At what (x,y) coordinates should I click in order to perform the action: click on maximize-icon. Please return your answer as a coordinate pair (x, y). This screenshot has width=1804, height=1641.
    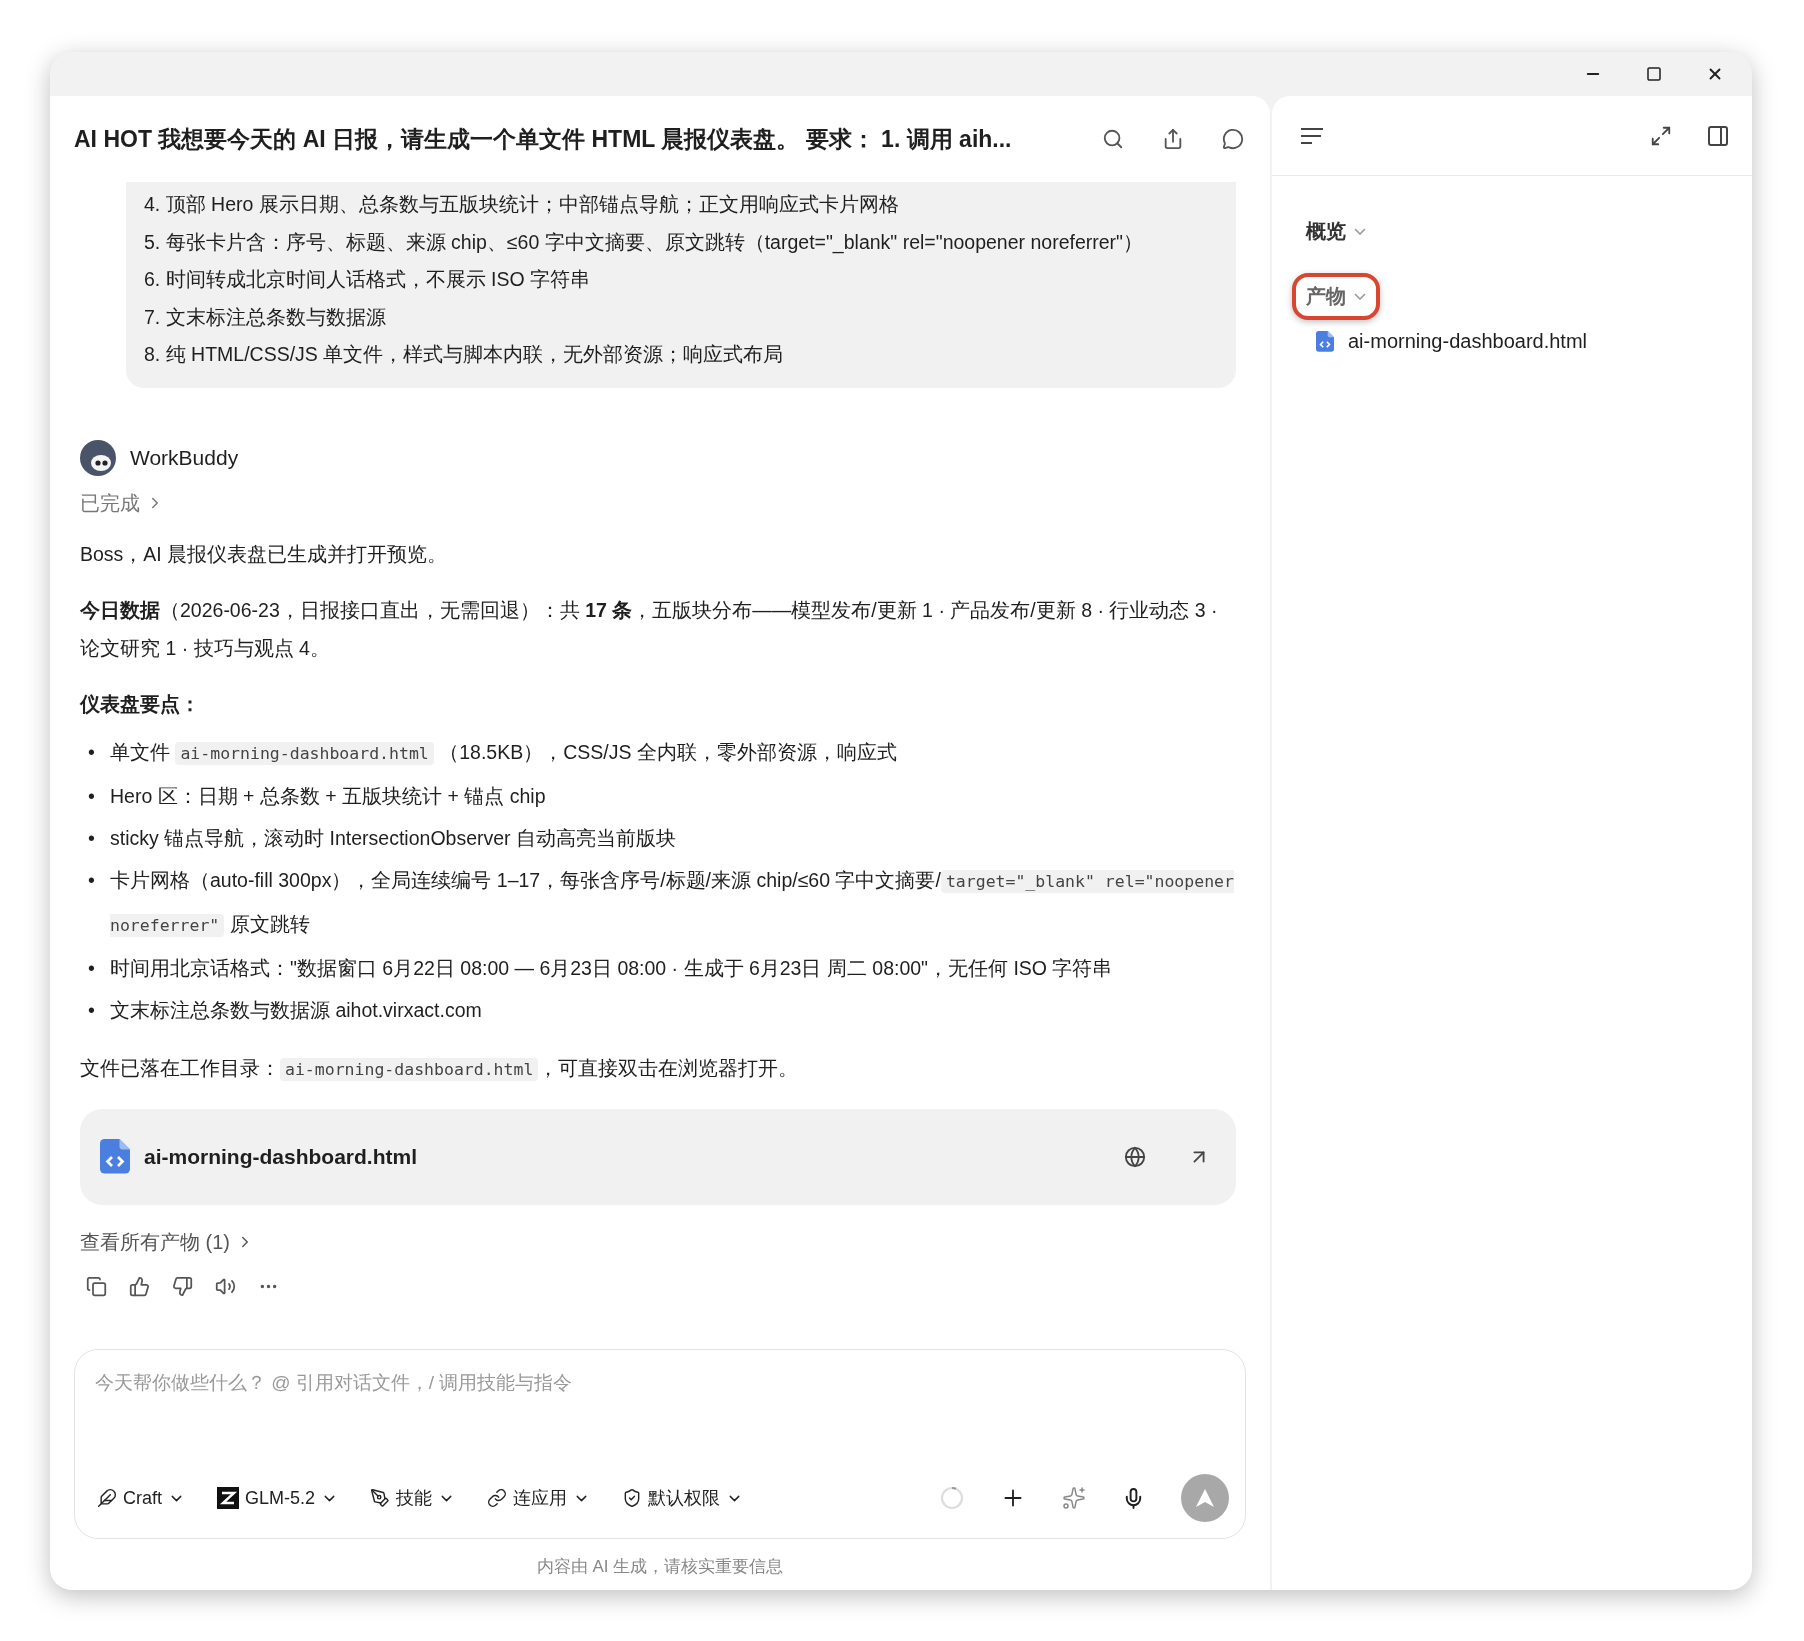
    Looking at the image, I should click on (1654, 74).